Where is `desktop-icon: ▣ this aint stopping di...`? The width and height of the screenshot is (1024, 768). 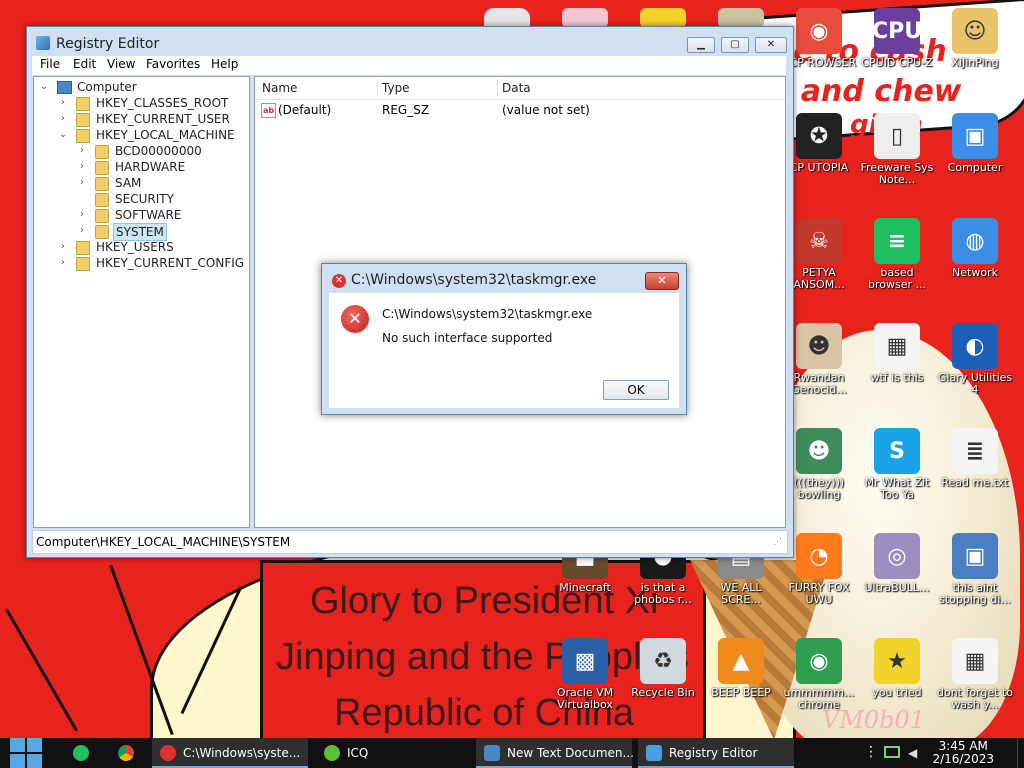
desktop-icon: ▣ this aint stopping di... is located at coordinates (975, 569).